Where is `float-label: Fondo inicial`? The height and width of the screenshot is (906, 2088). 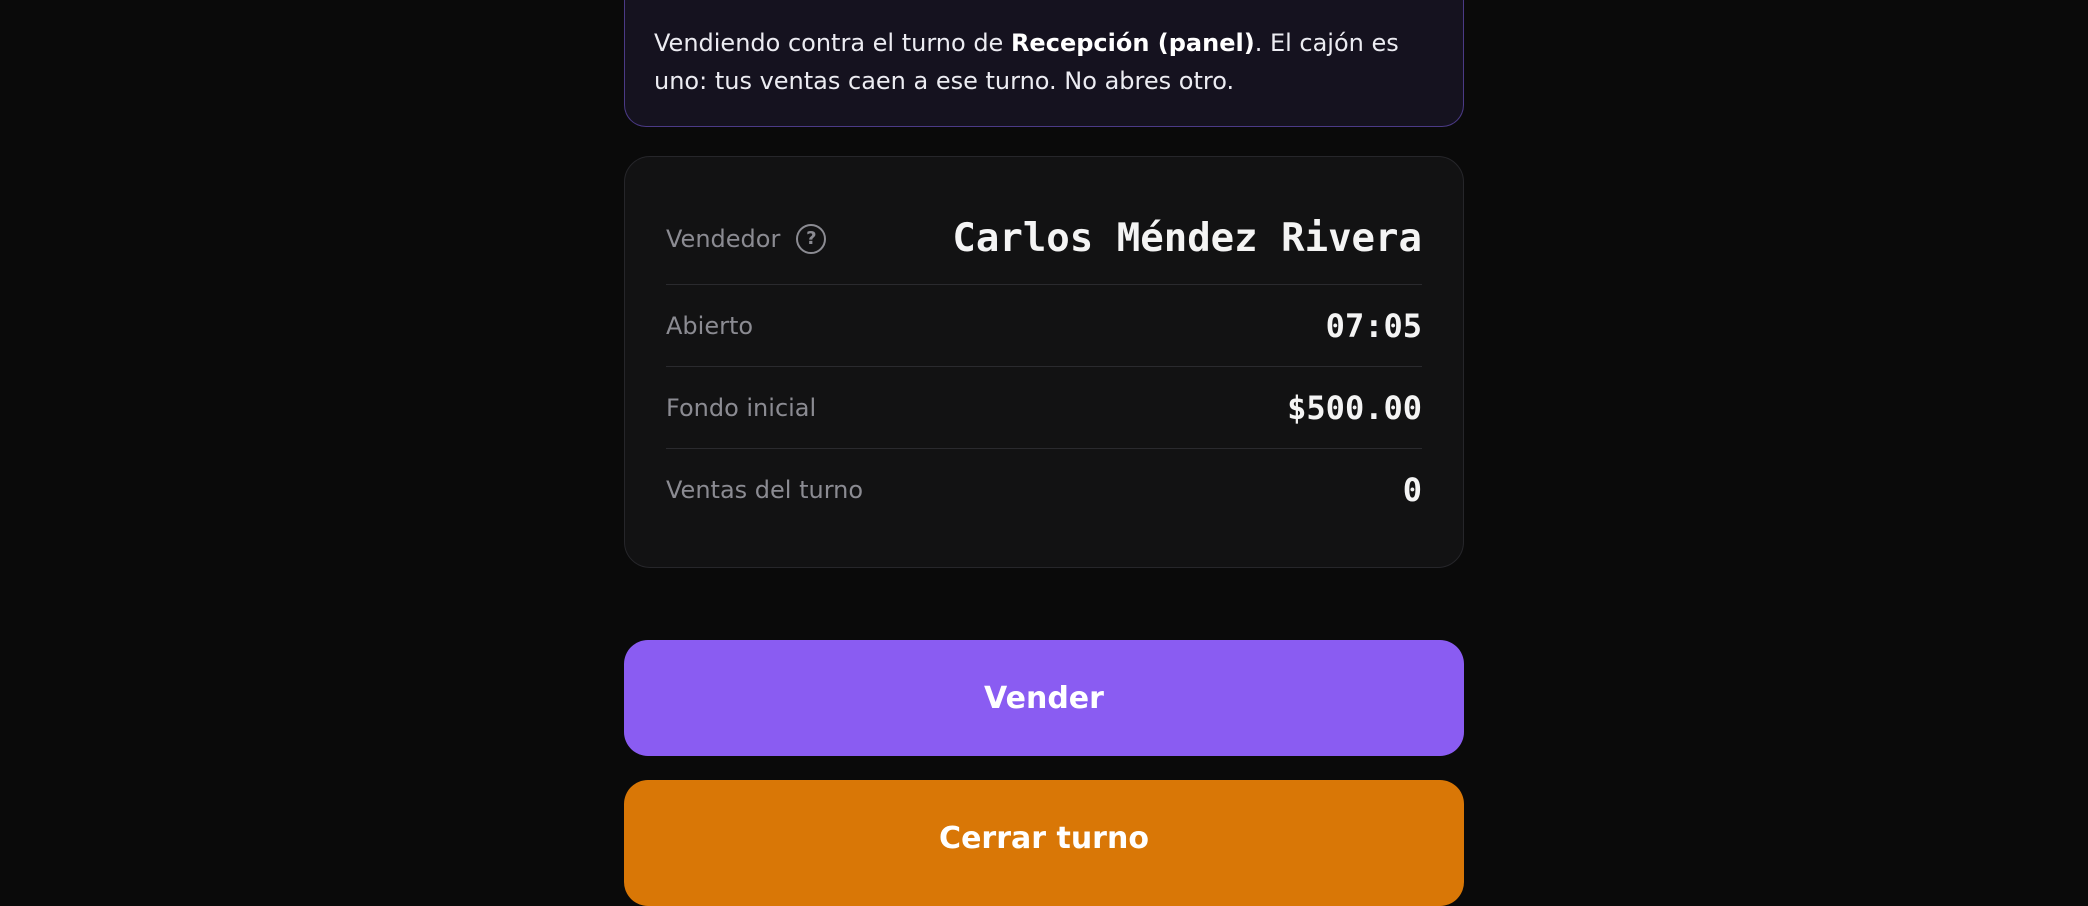 float-label: Fondo inicial is located at coordinates (741, 407).